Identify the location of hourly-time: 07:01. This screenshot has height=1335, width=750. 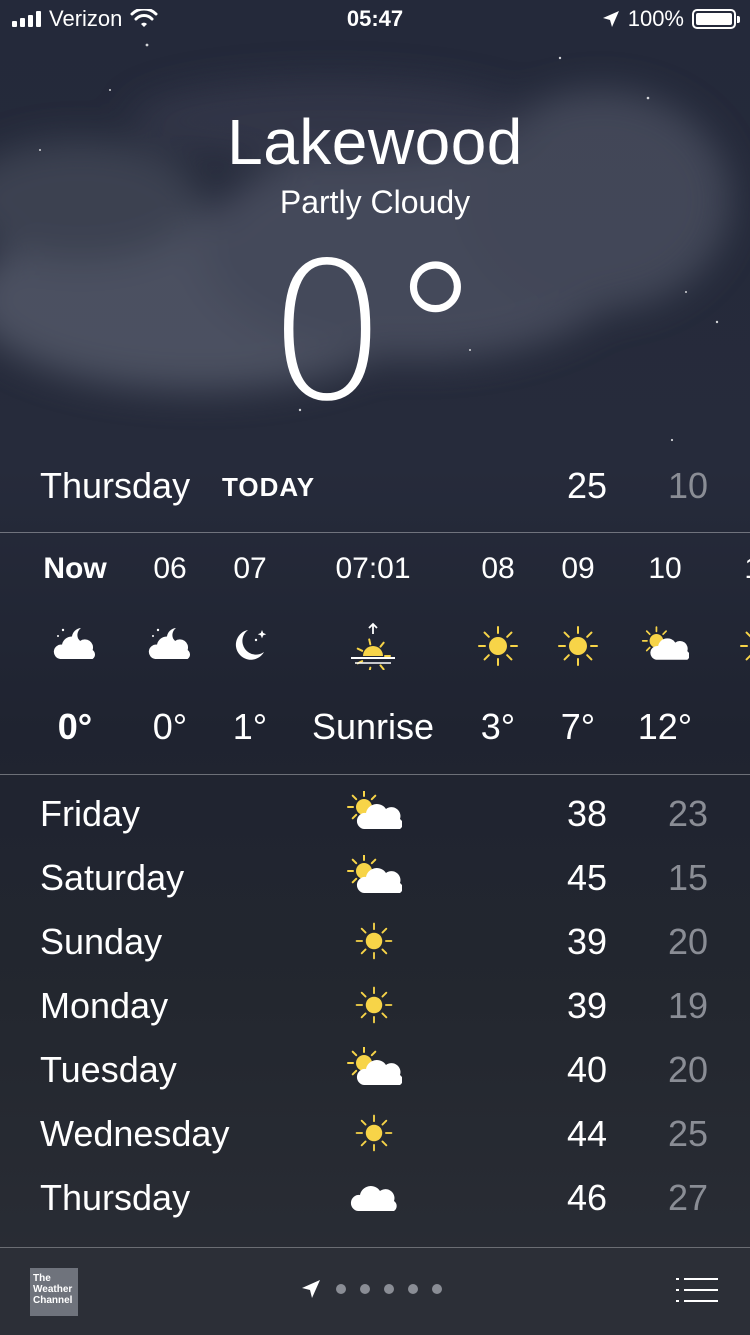
(373, 568).